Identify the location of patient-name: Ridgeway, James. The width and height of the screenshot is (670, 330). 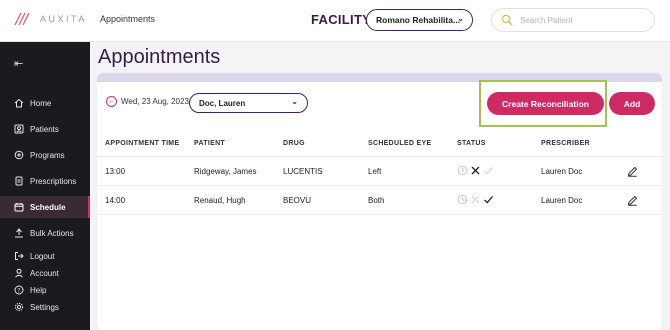
(225, 171).